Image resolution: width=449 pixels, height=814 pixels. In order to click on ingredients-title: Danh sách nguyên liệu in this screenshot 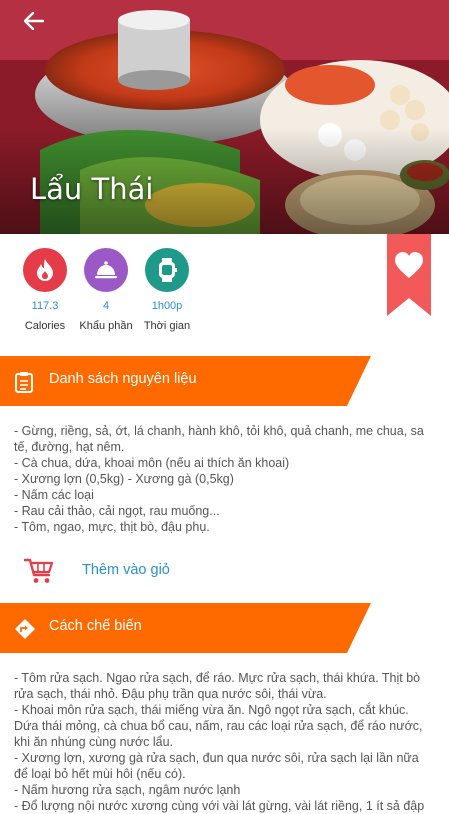, I will do `click(123, 379)`.